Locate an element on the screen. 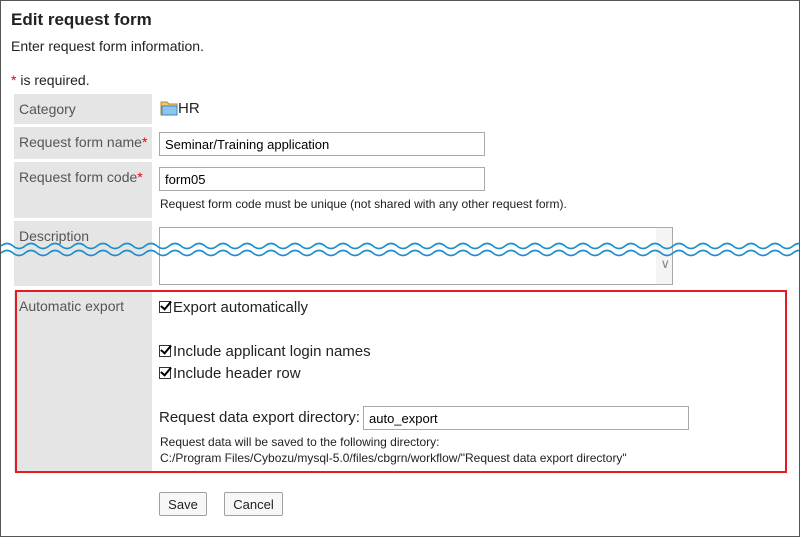 The image size is (800, 537). save-button: Save is located at coordinates (183, 504).